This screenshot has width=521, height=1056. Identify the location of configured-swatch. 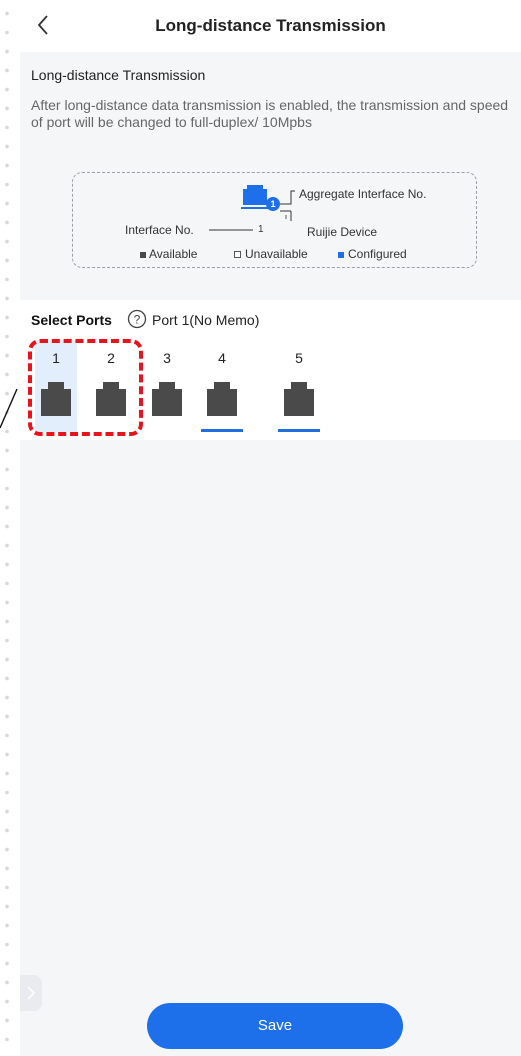
(341, 255).